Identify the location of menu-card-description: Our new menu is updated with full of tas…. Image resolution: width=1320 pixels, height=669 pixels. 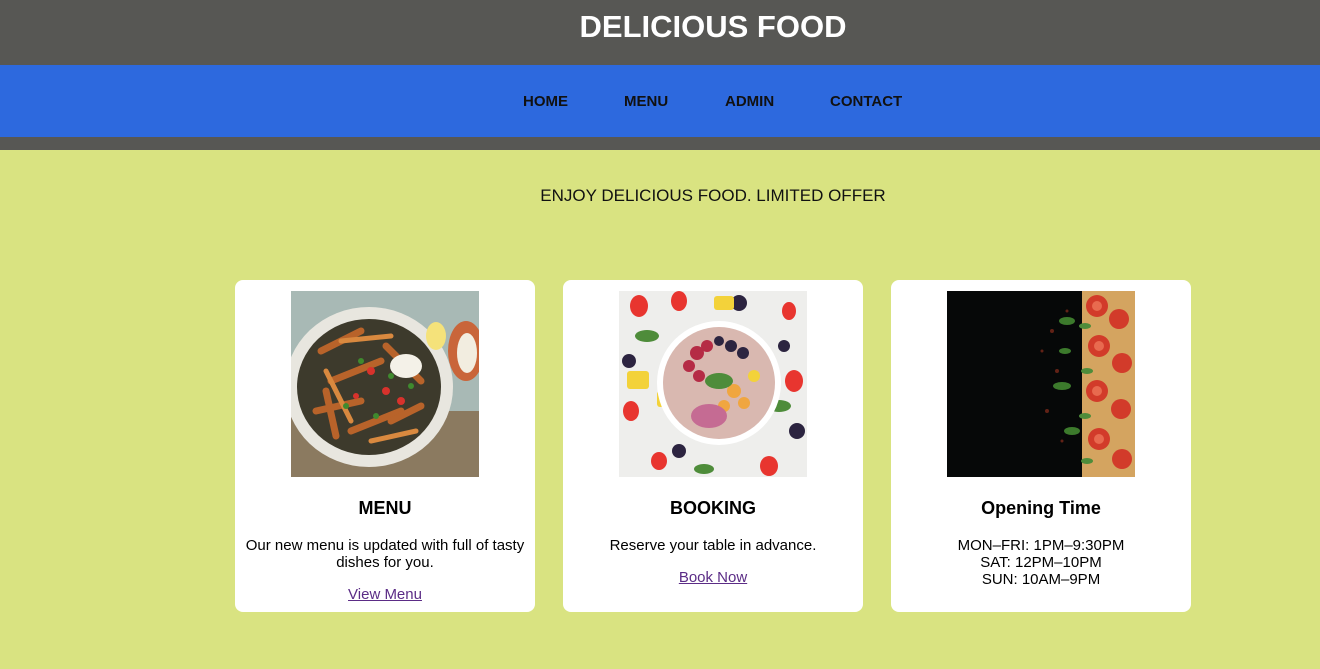
(385, 554).